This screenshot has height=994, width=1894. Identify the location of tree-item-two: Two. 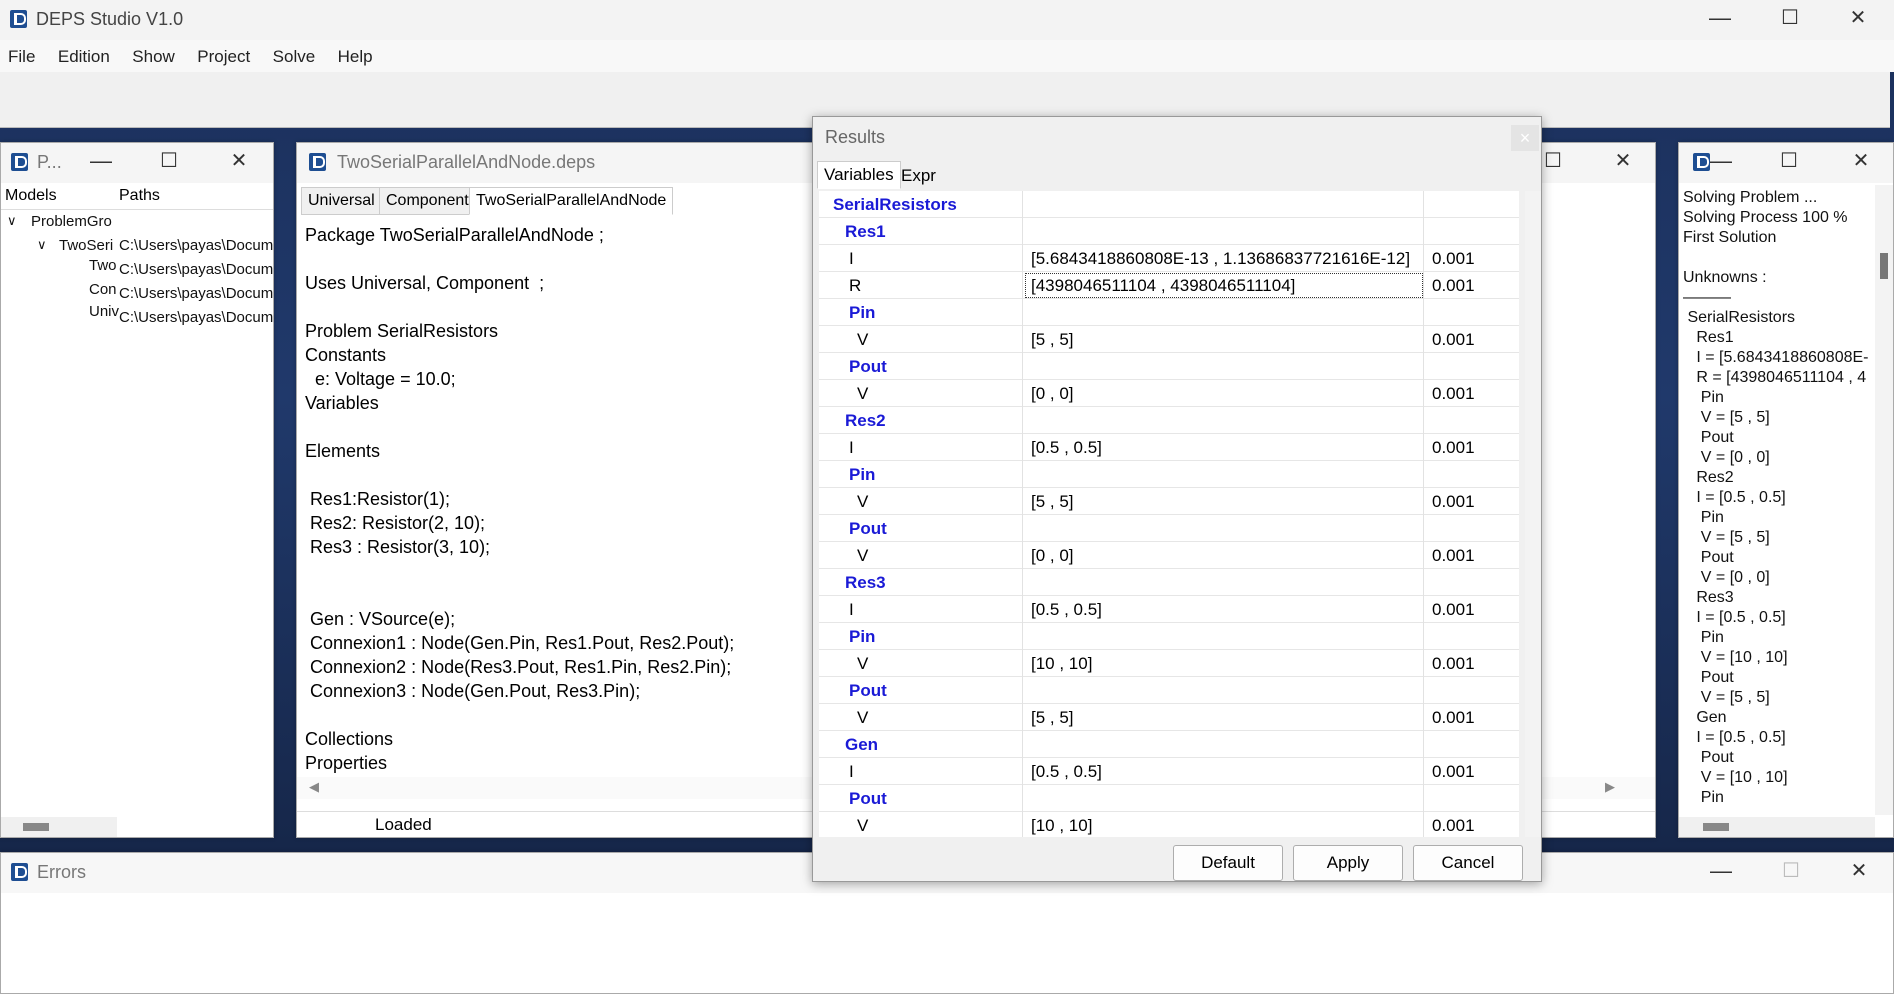
(104, 265).